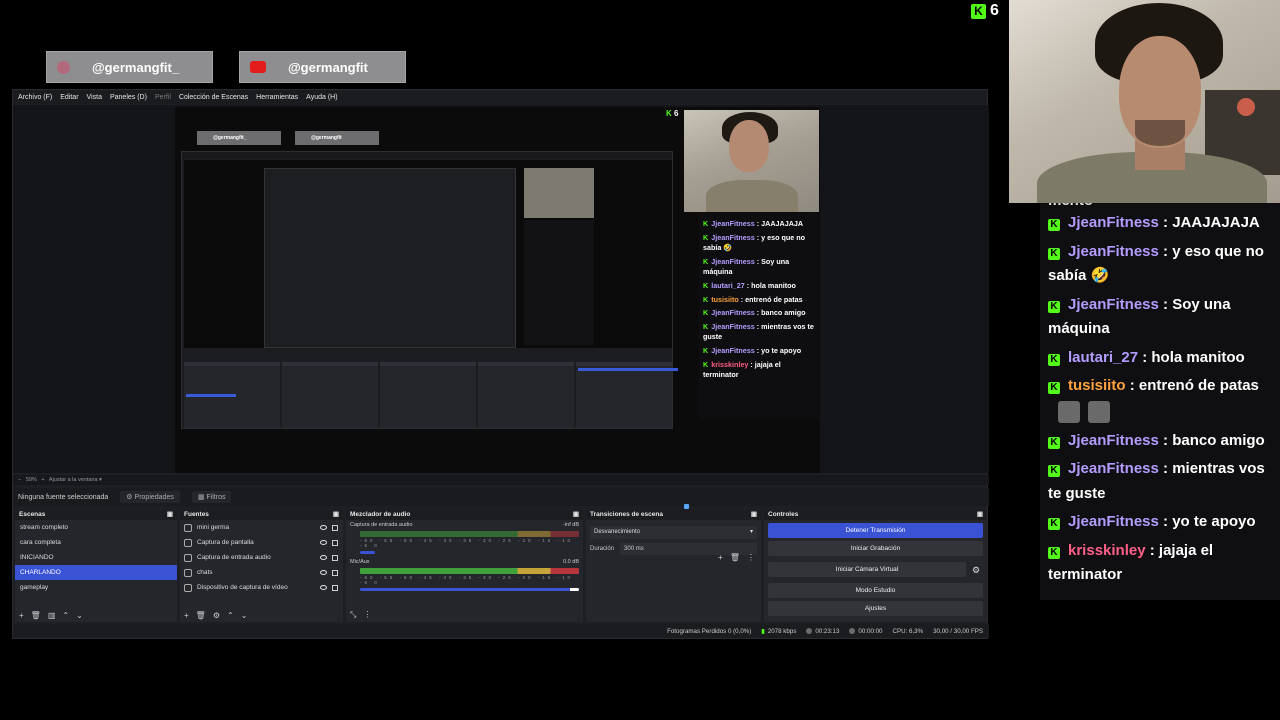 Image resolution: width=1280 pixels, height=720 pixels. What do you see at coordinates (73, 480) in the screenshot?
I see `zoom-mode: Ajustar a la ventana` at bounding box center [73, 480].